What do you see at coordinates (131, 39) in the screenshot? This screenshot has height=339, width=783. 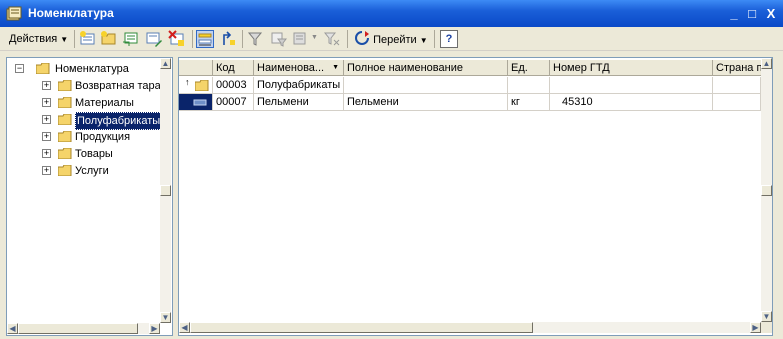 I see `copy-item-icon` at bounding box center [131, 39].